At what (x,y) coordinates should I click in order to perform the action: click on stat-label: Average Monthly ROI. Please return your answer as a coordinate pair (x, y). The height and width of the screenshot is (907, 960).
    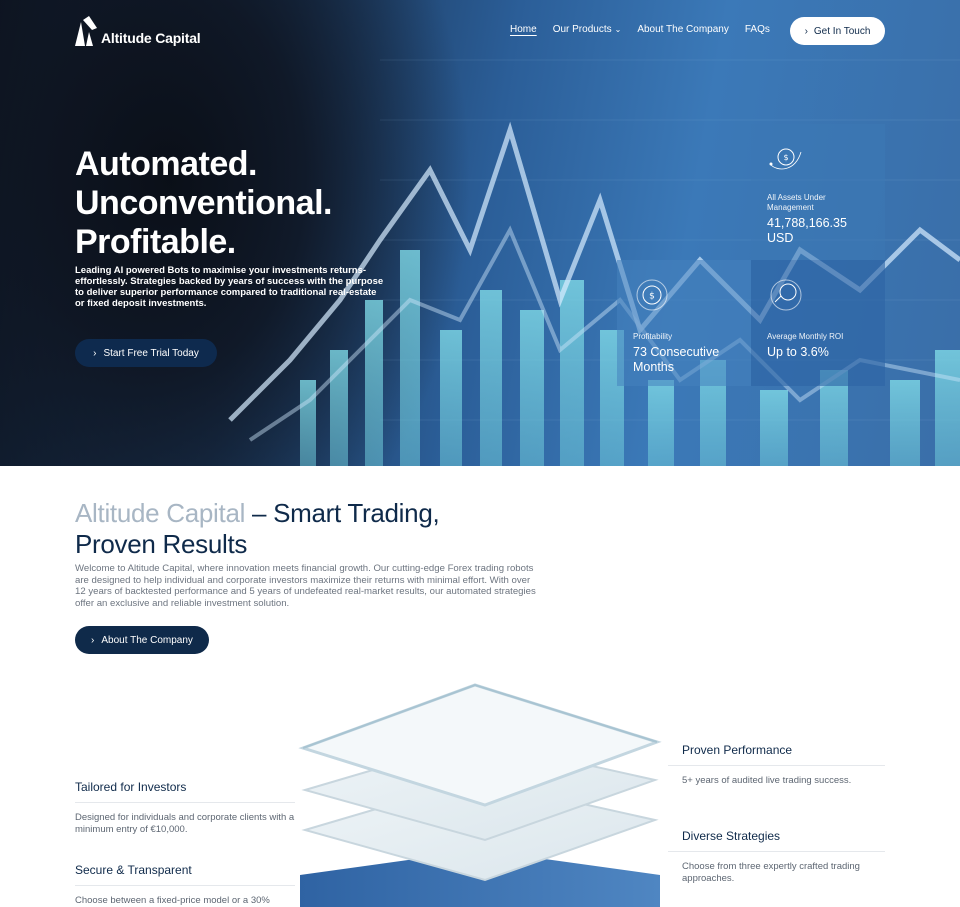
    Looking at the image, I should click on (805, 336).